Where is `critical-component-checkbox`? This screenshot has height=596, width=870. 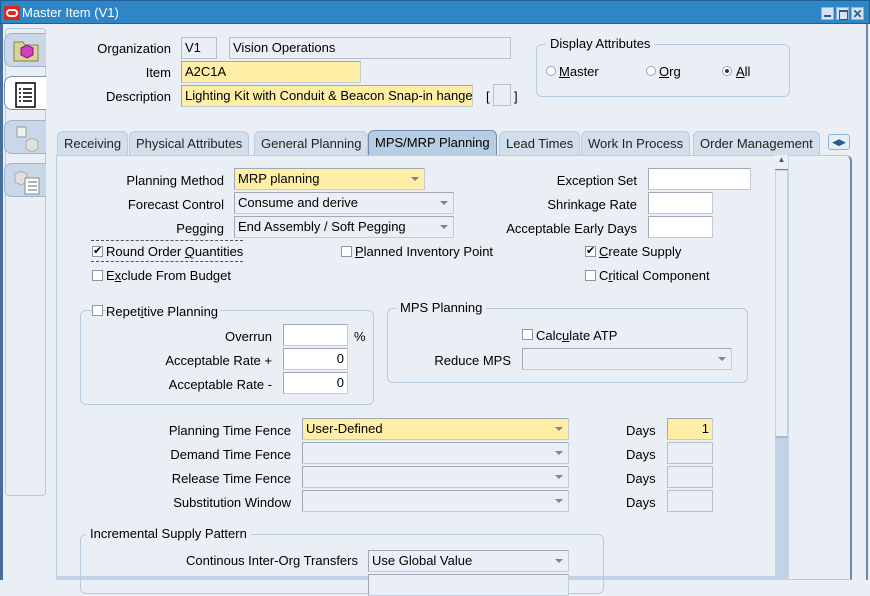
critical-component-checkbox is located at coordinates (590, 275).